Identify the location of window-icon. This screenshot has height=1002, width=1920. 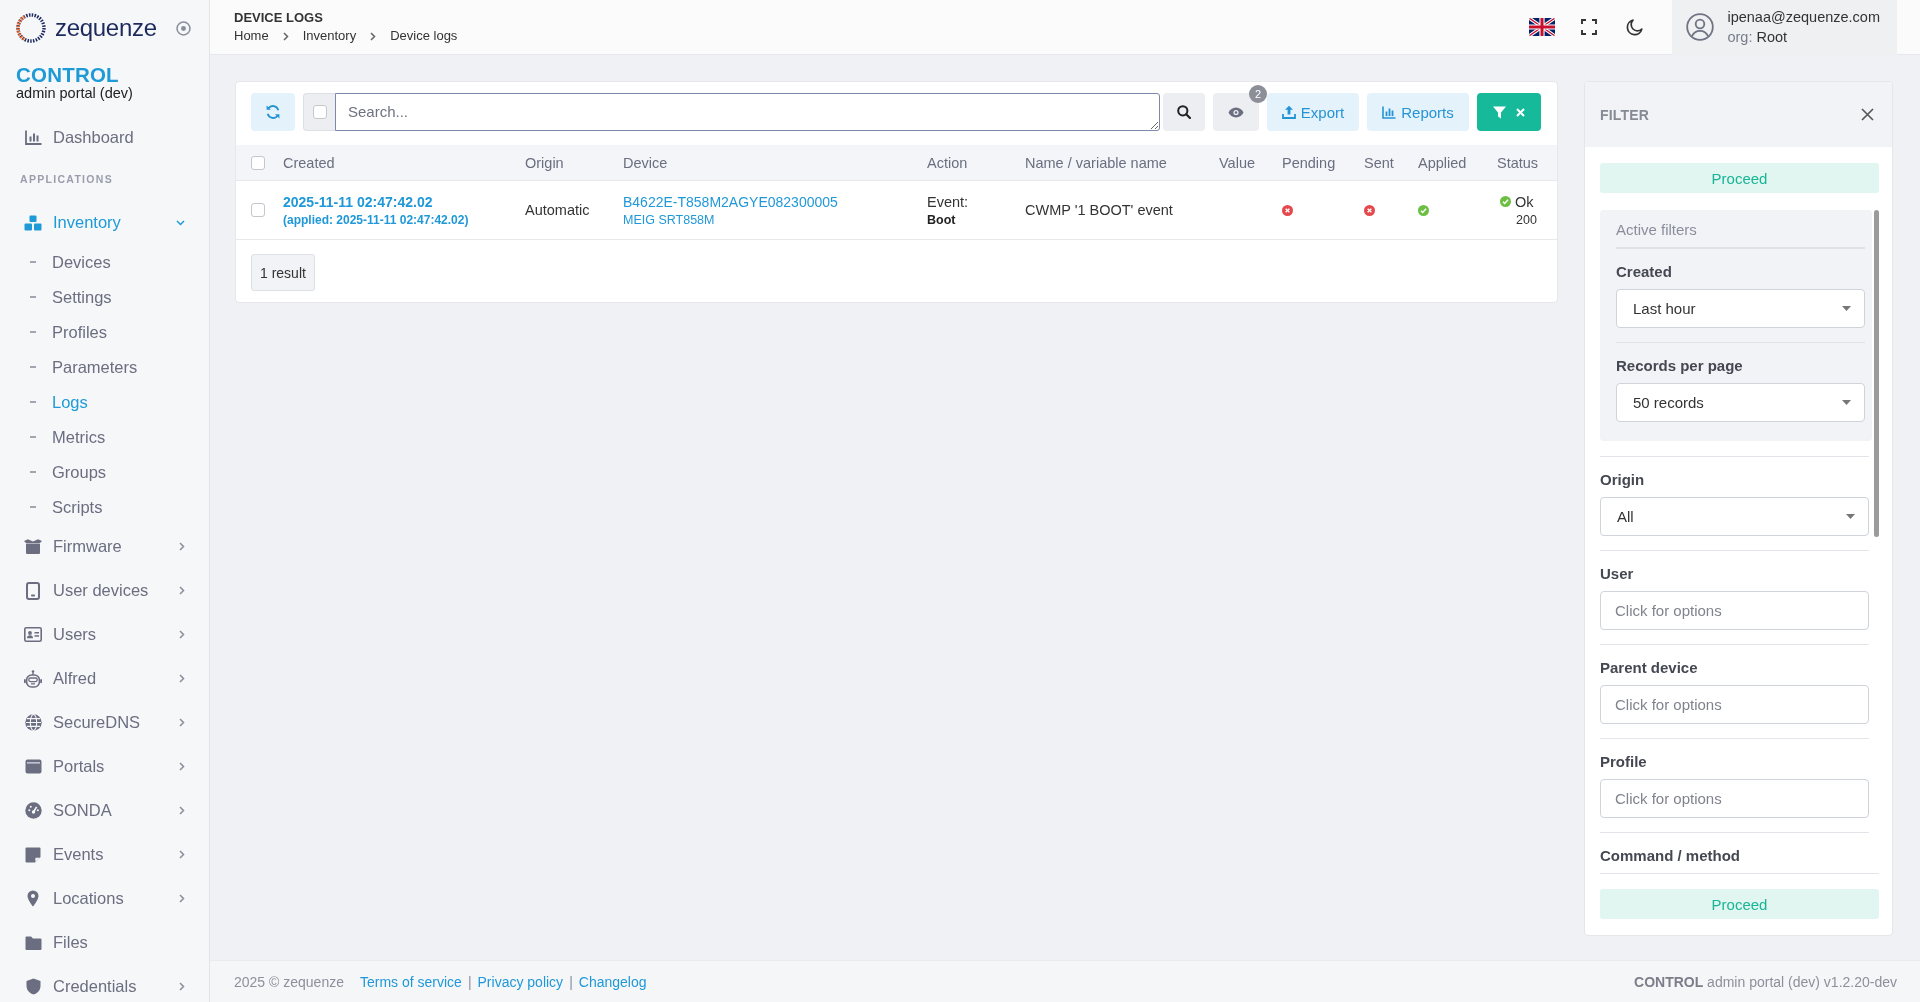
(33, 766).